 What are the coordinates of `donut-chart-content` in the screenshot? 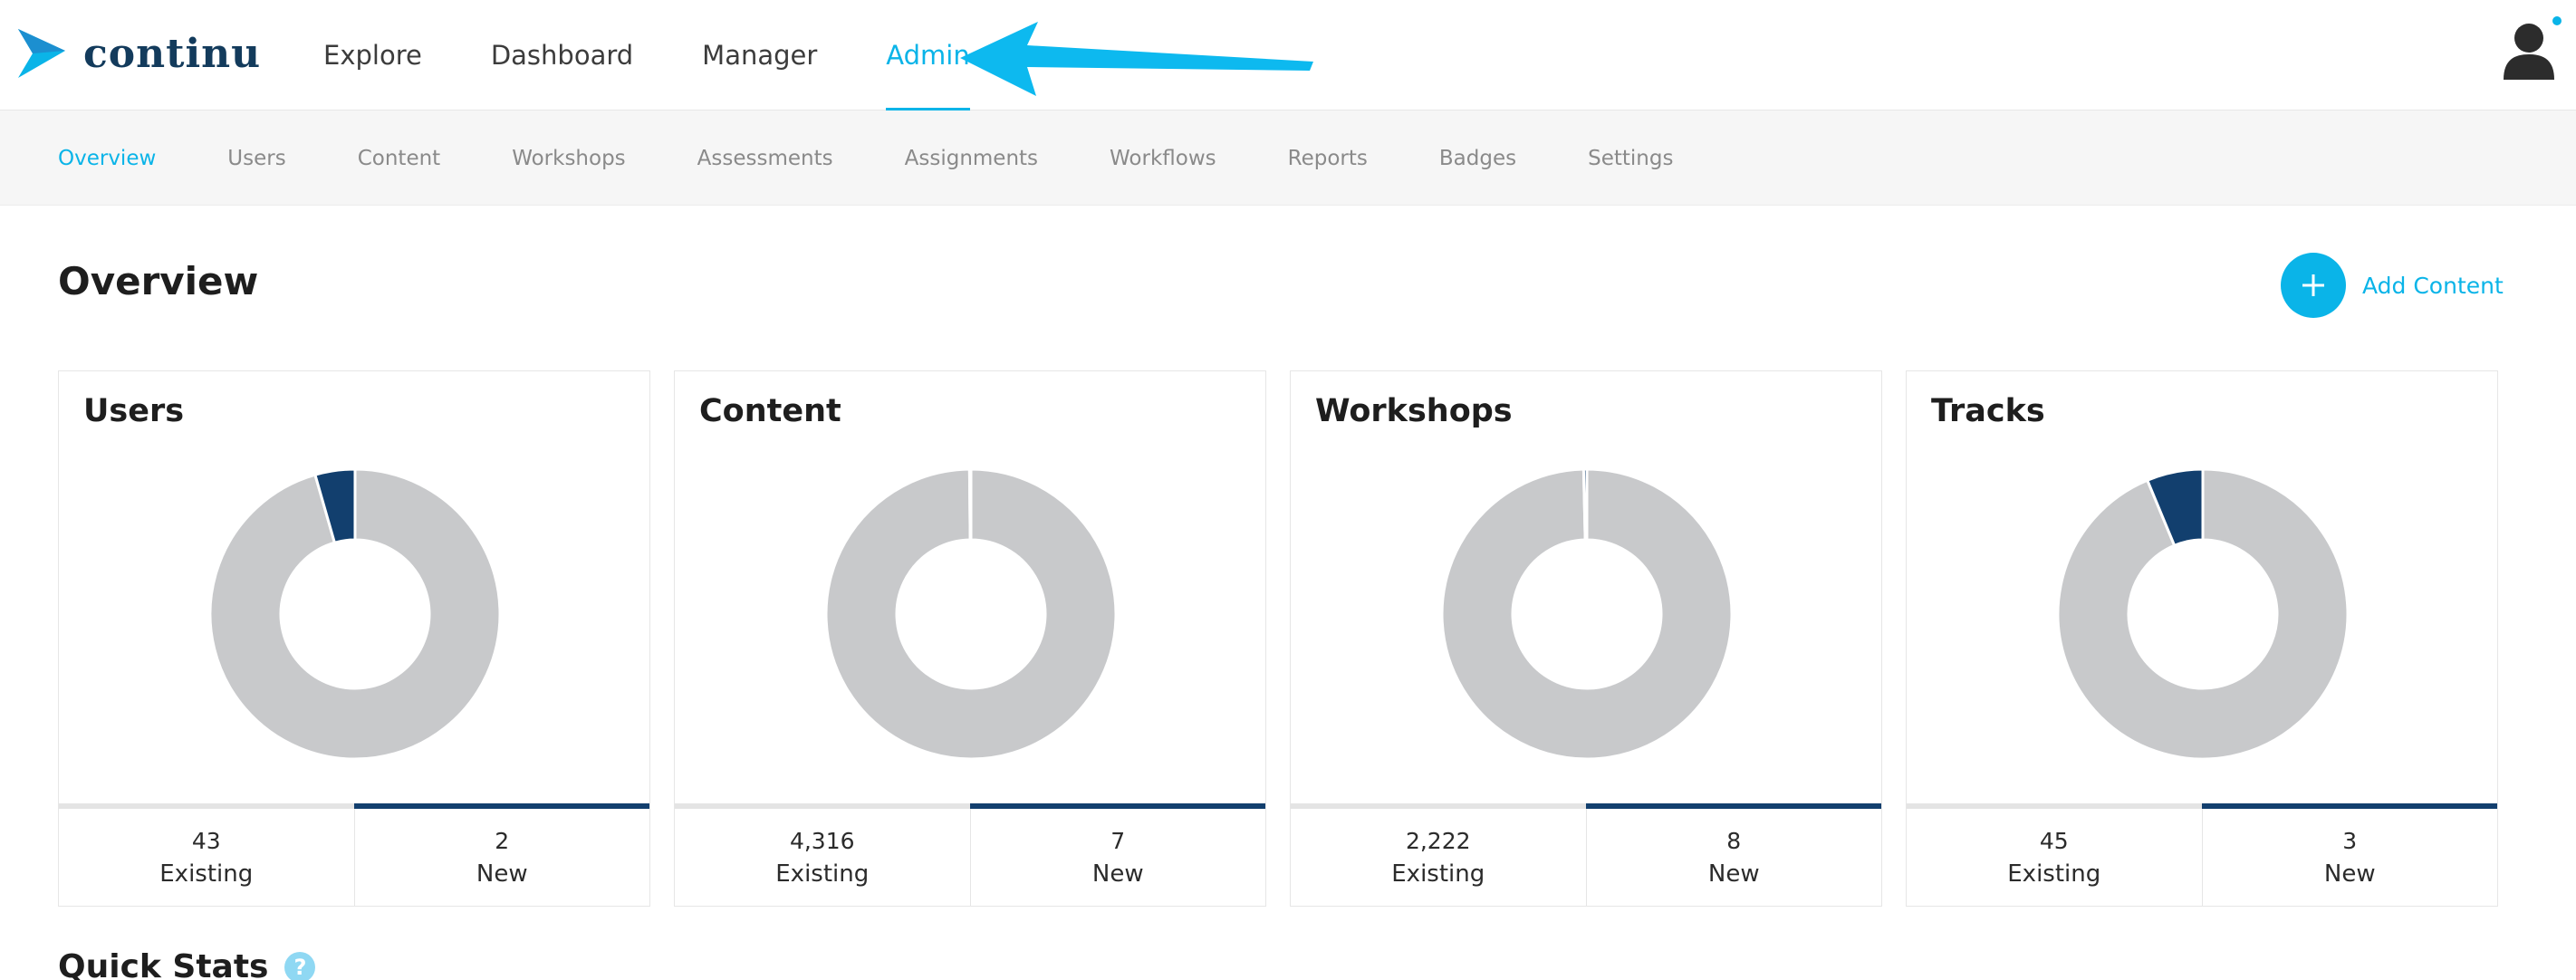 It's located at (971, 614).